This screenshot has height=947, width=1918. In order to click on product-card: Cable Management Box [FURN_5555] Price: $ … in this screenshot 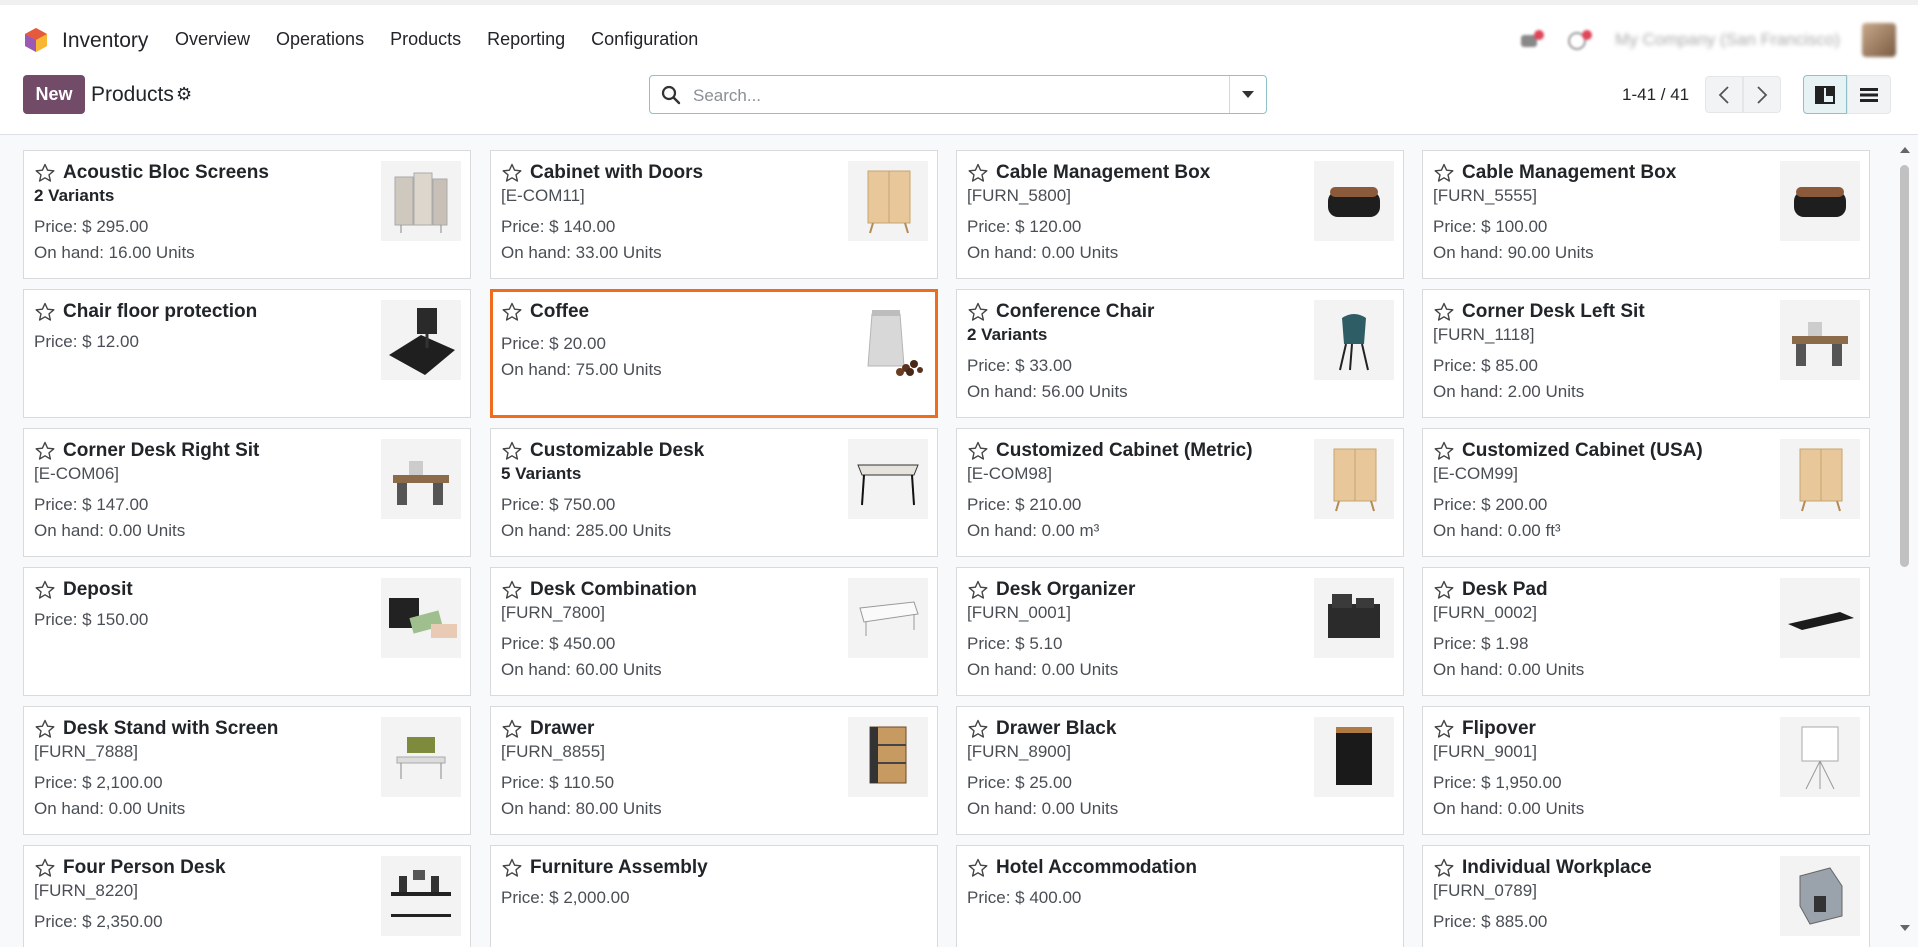, I will do `click(1646, 214)`.